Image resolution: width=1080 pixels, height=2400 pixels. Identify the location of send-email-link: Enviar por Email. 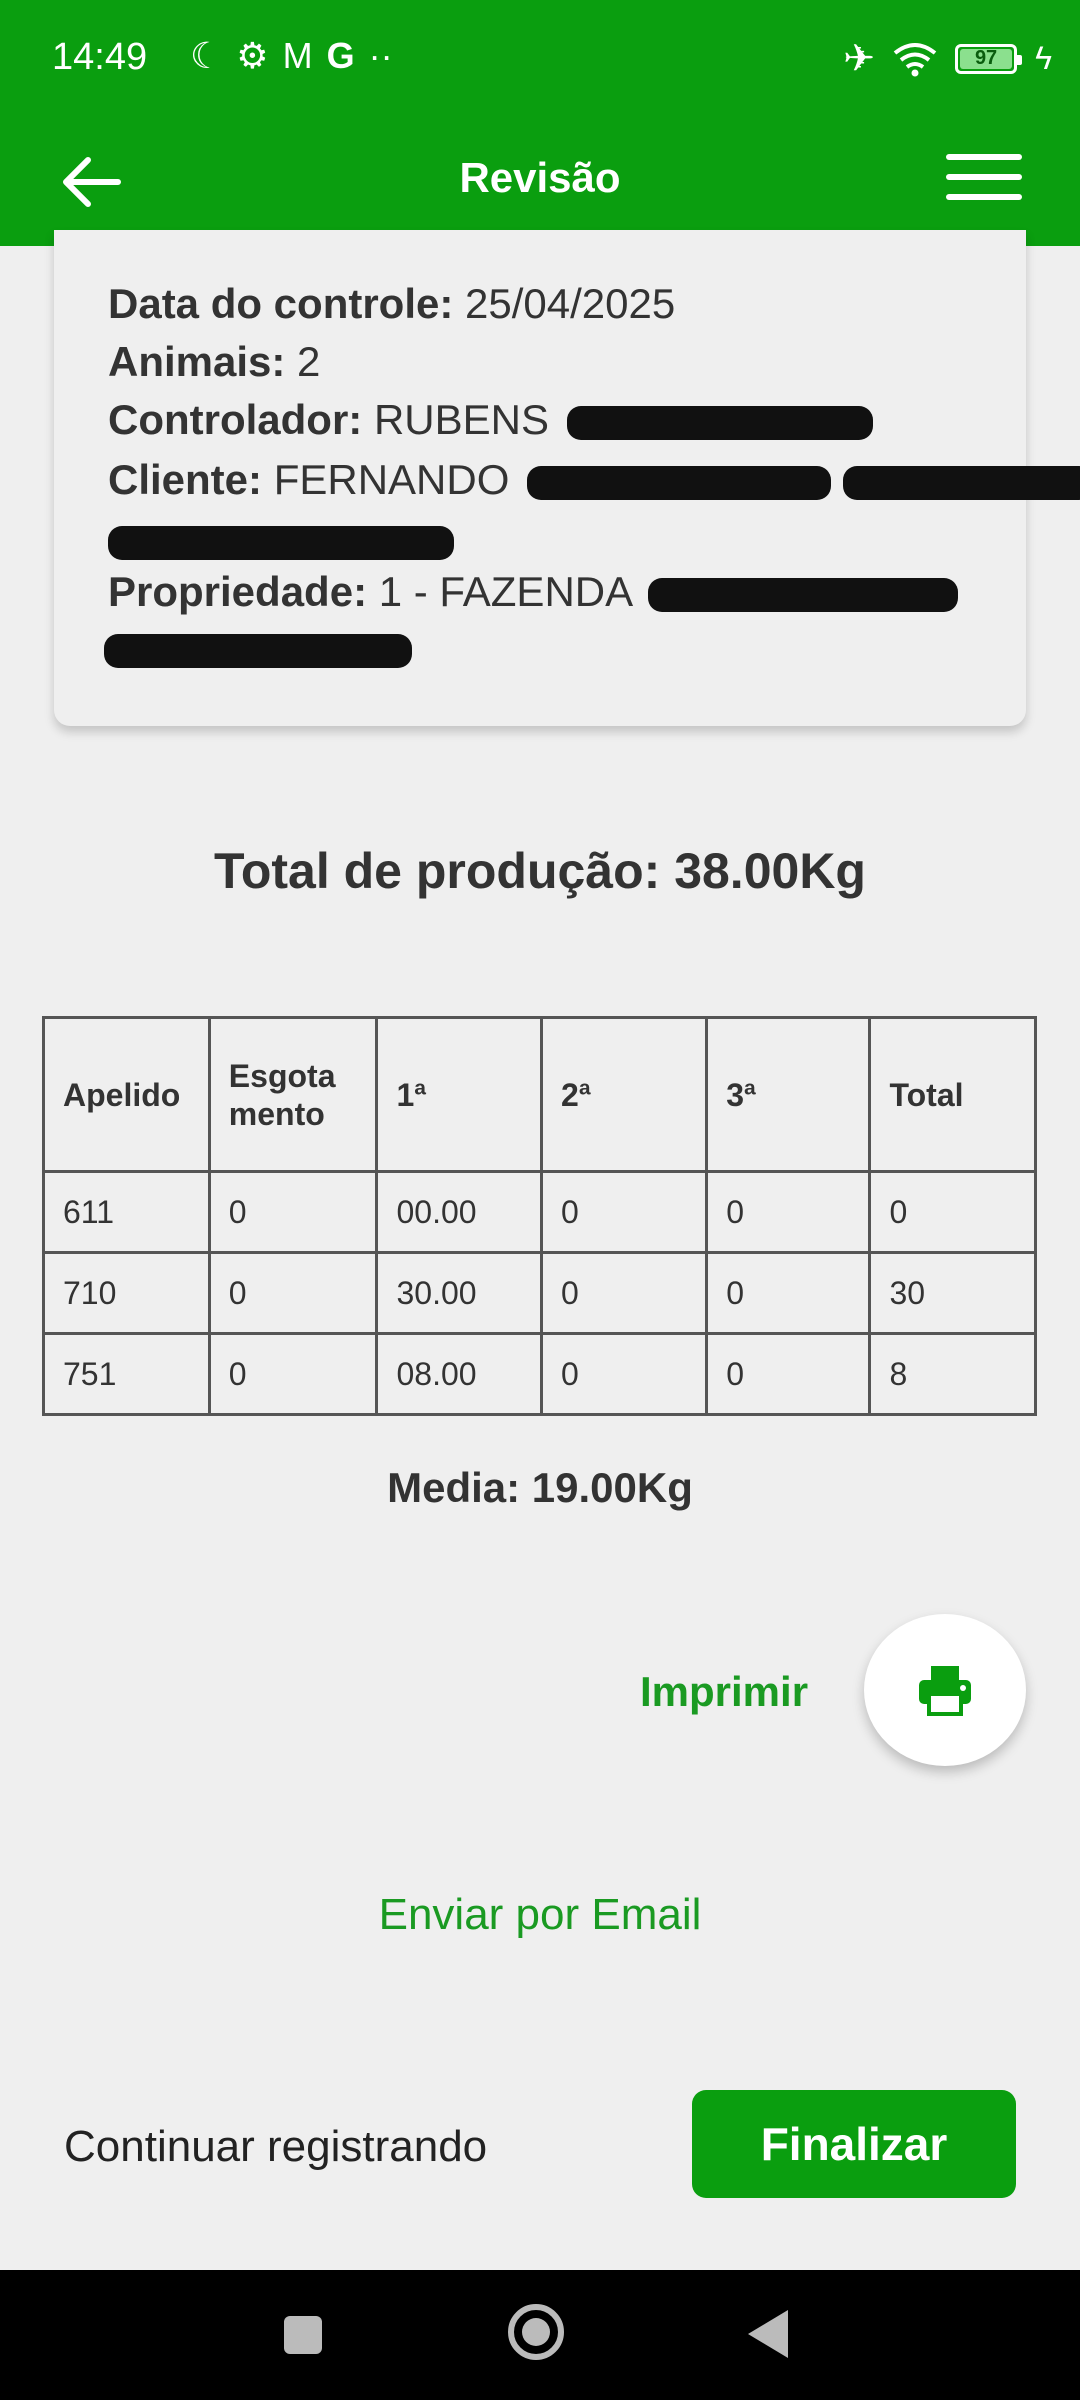
(540, 1915).